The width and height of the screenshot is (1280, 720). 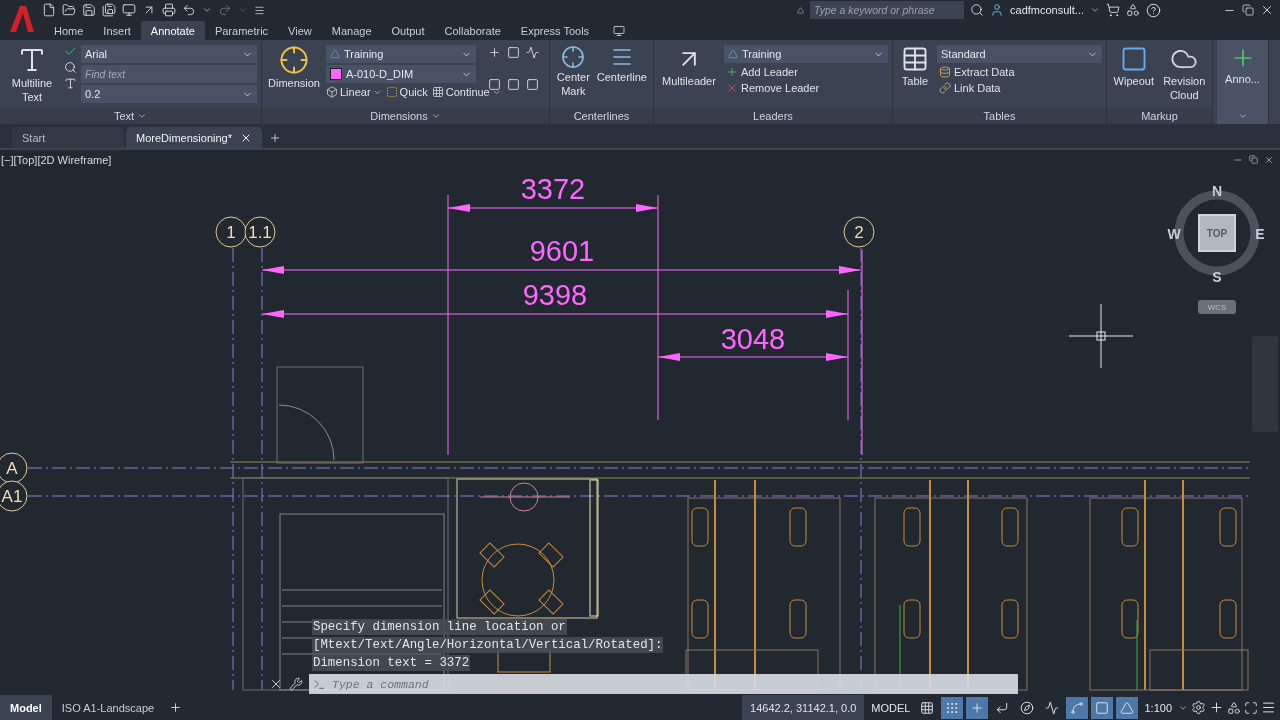 I want to click on revision-cloud-button: Revision Cloud, so click(x=1184, y=75).